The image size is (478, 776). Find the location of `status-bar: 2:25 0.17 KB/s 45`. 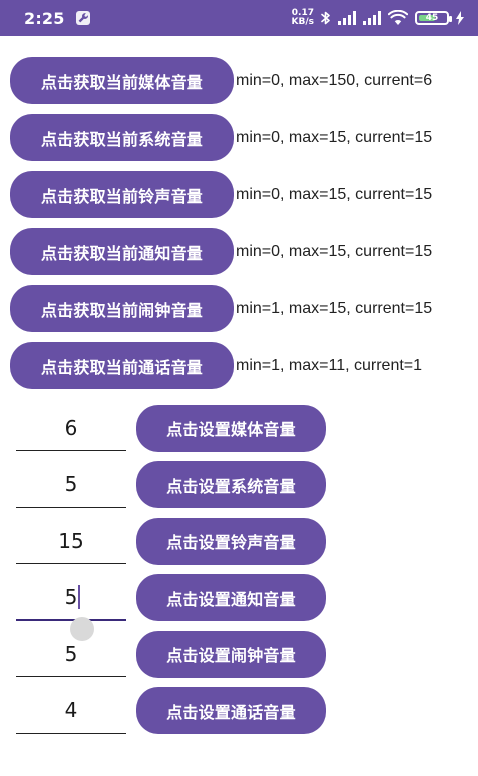

status-bar: 2:25 0.17 KB/s 45 is located at coordinates (239, 18).